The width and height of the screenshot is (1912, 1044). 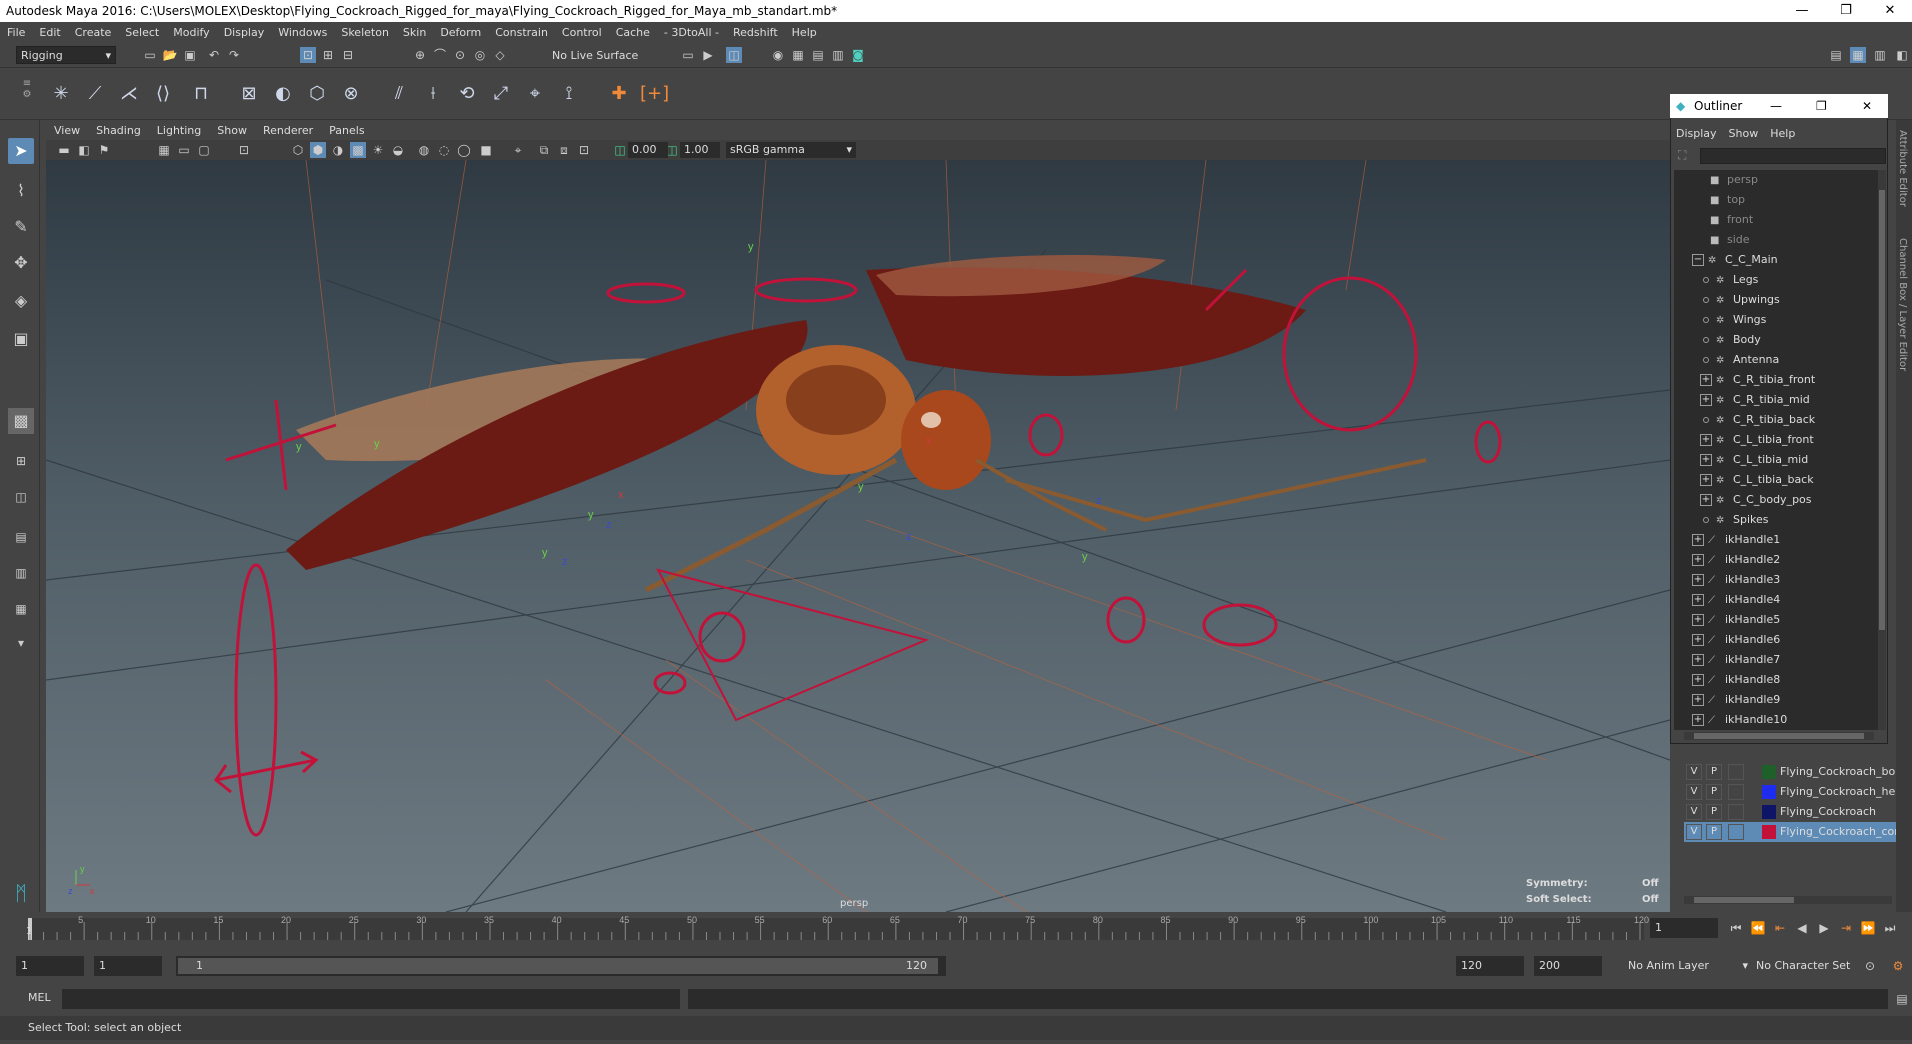 What do you see at coordinates (1776, 460) in the screenshot?
I see `outliner-item: + ✲ C_L_tibia_mid` at bounding box center [1776, 460].